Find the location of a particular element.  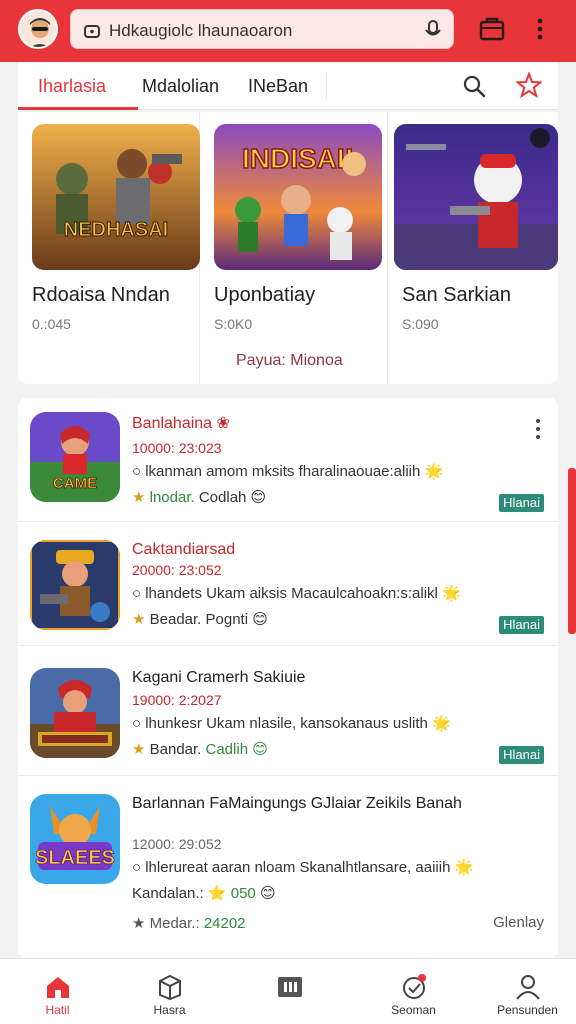

nav-label: Pensunden is located at coordinates (527, 1010).